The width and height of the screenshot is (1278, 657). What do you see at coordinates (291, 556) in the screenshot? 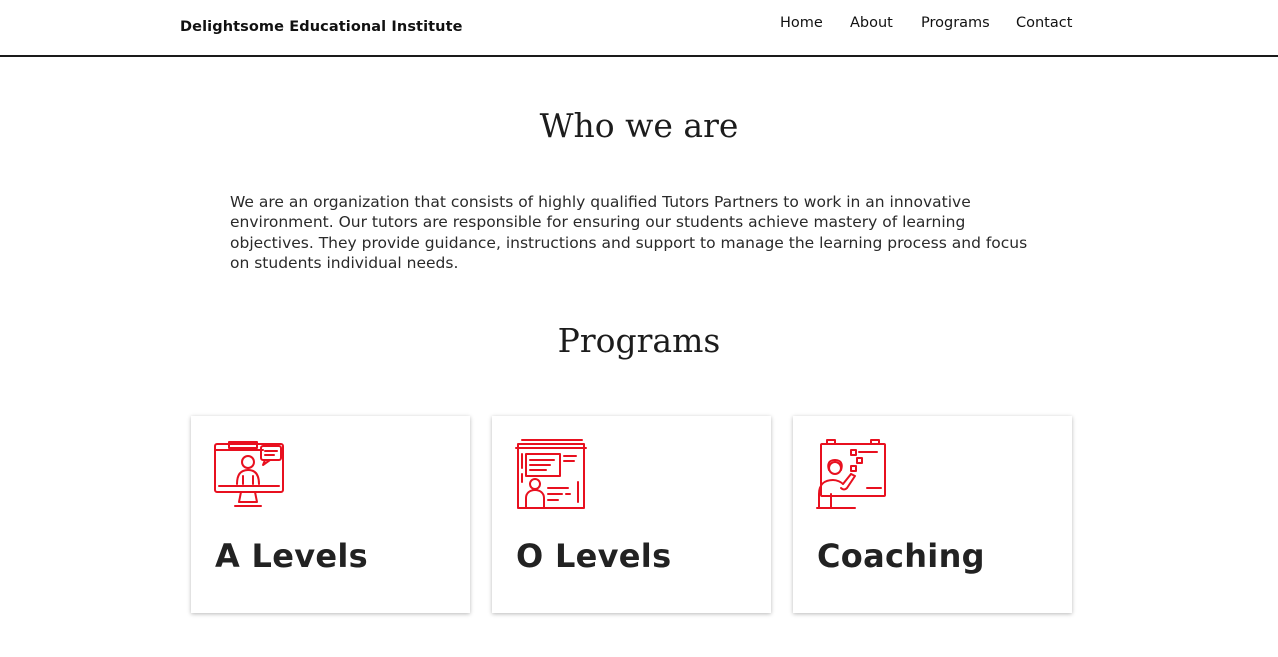
I see `program-card-title: A Levels` at bounding box center [291, 556].